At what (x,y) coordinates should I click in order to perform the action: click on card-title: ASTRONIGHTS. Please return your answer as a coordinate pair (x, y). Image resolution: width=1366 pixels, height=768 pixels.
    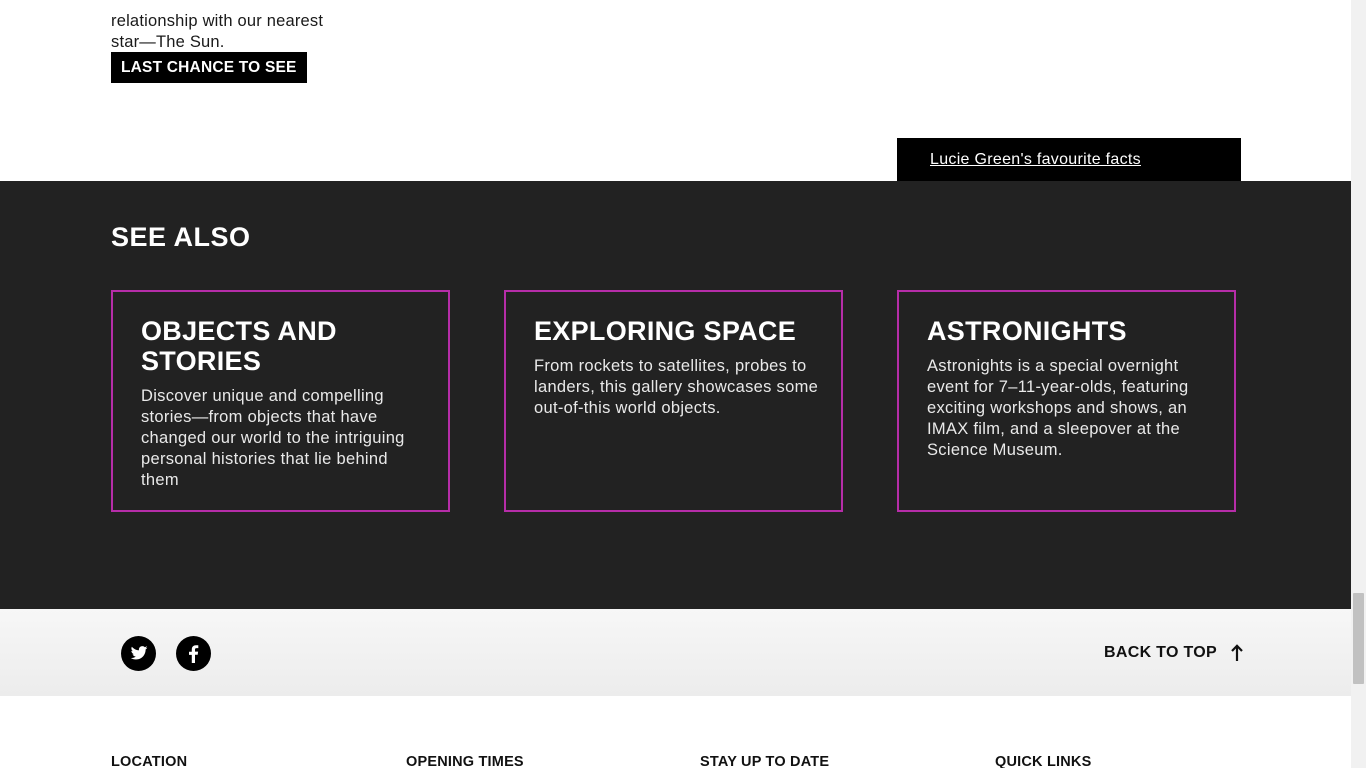
    Looking at the image, I should click on (1027, 331).